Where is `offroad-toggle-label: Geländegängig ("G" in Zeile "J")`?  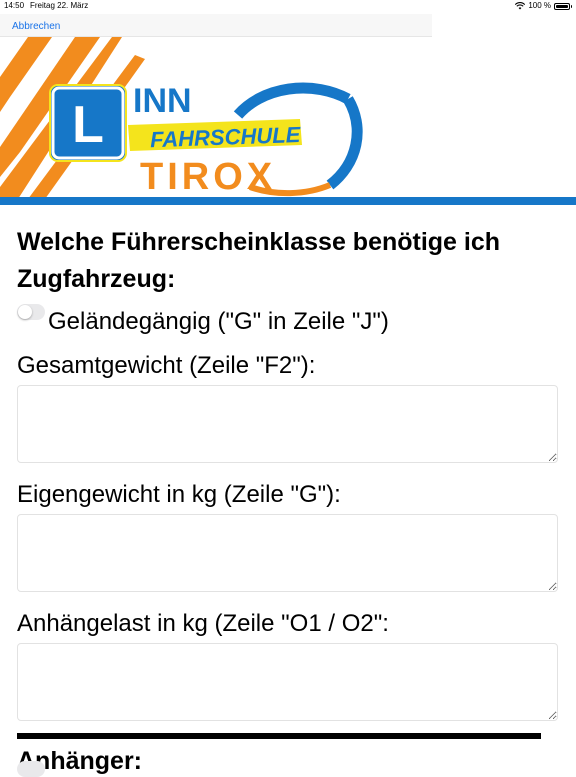
offroad-toggle-label: Geländegängig ("G" in Zeile "J") is located at coordinates (218, 321).